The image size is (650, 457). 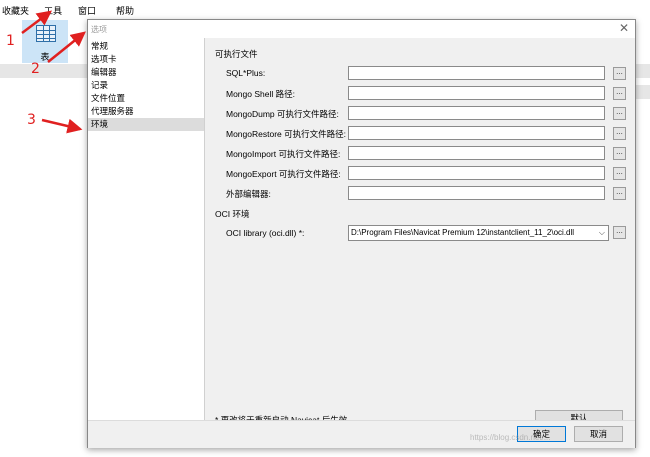 I want to click on annotation-number-1: 1, so click(x=10, y=41).